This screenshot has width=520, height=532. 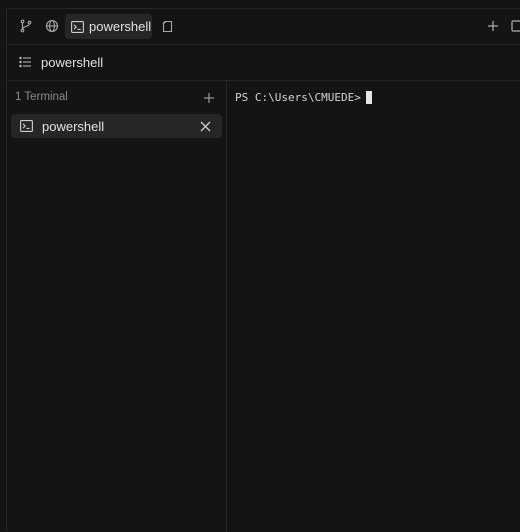 I want to click on square-icon, so click(x=514, y=26).